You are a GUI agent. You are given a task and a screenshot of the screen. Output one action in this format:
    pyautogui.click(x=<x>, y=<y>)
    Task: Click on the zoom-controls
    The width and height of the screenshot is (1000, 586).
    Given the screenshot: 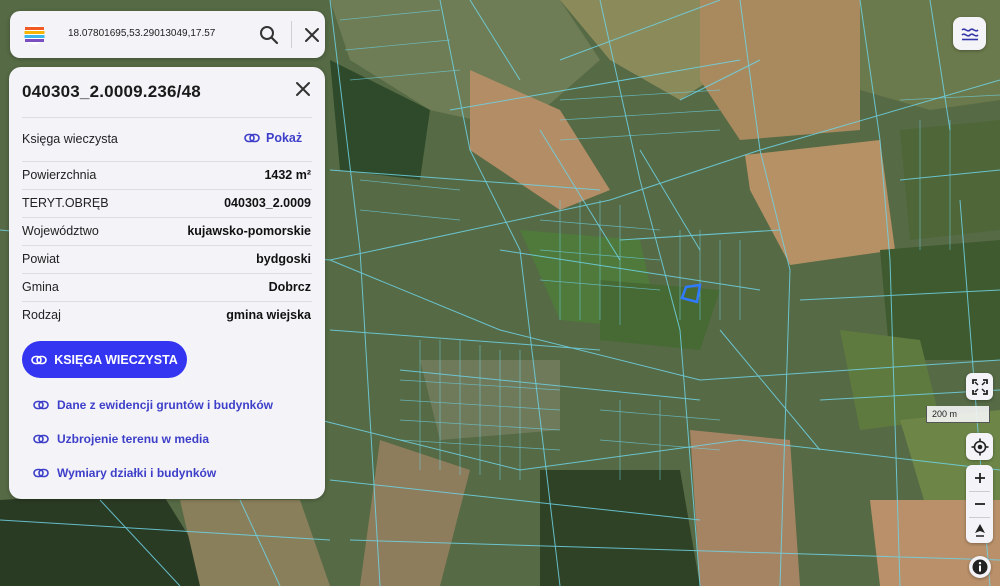 What is the action you would take?
    pyautogui.click(x=979, y=504)
    